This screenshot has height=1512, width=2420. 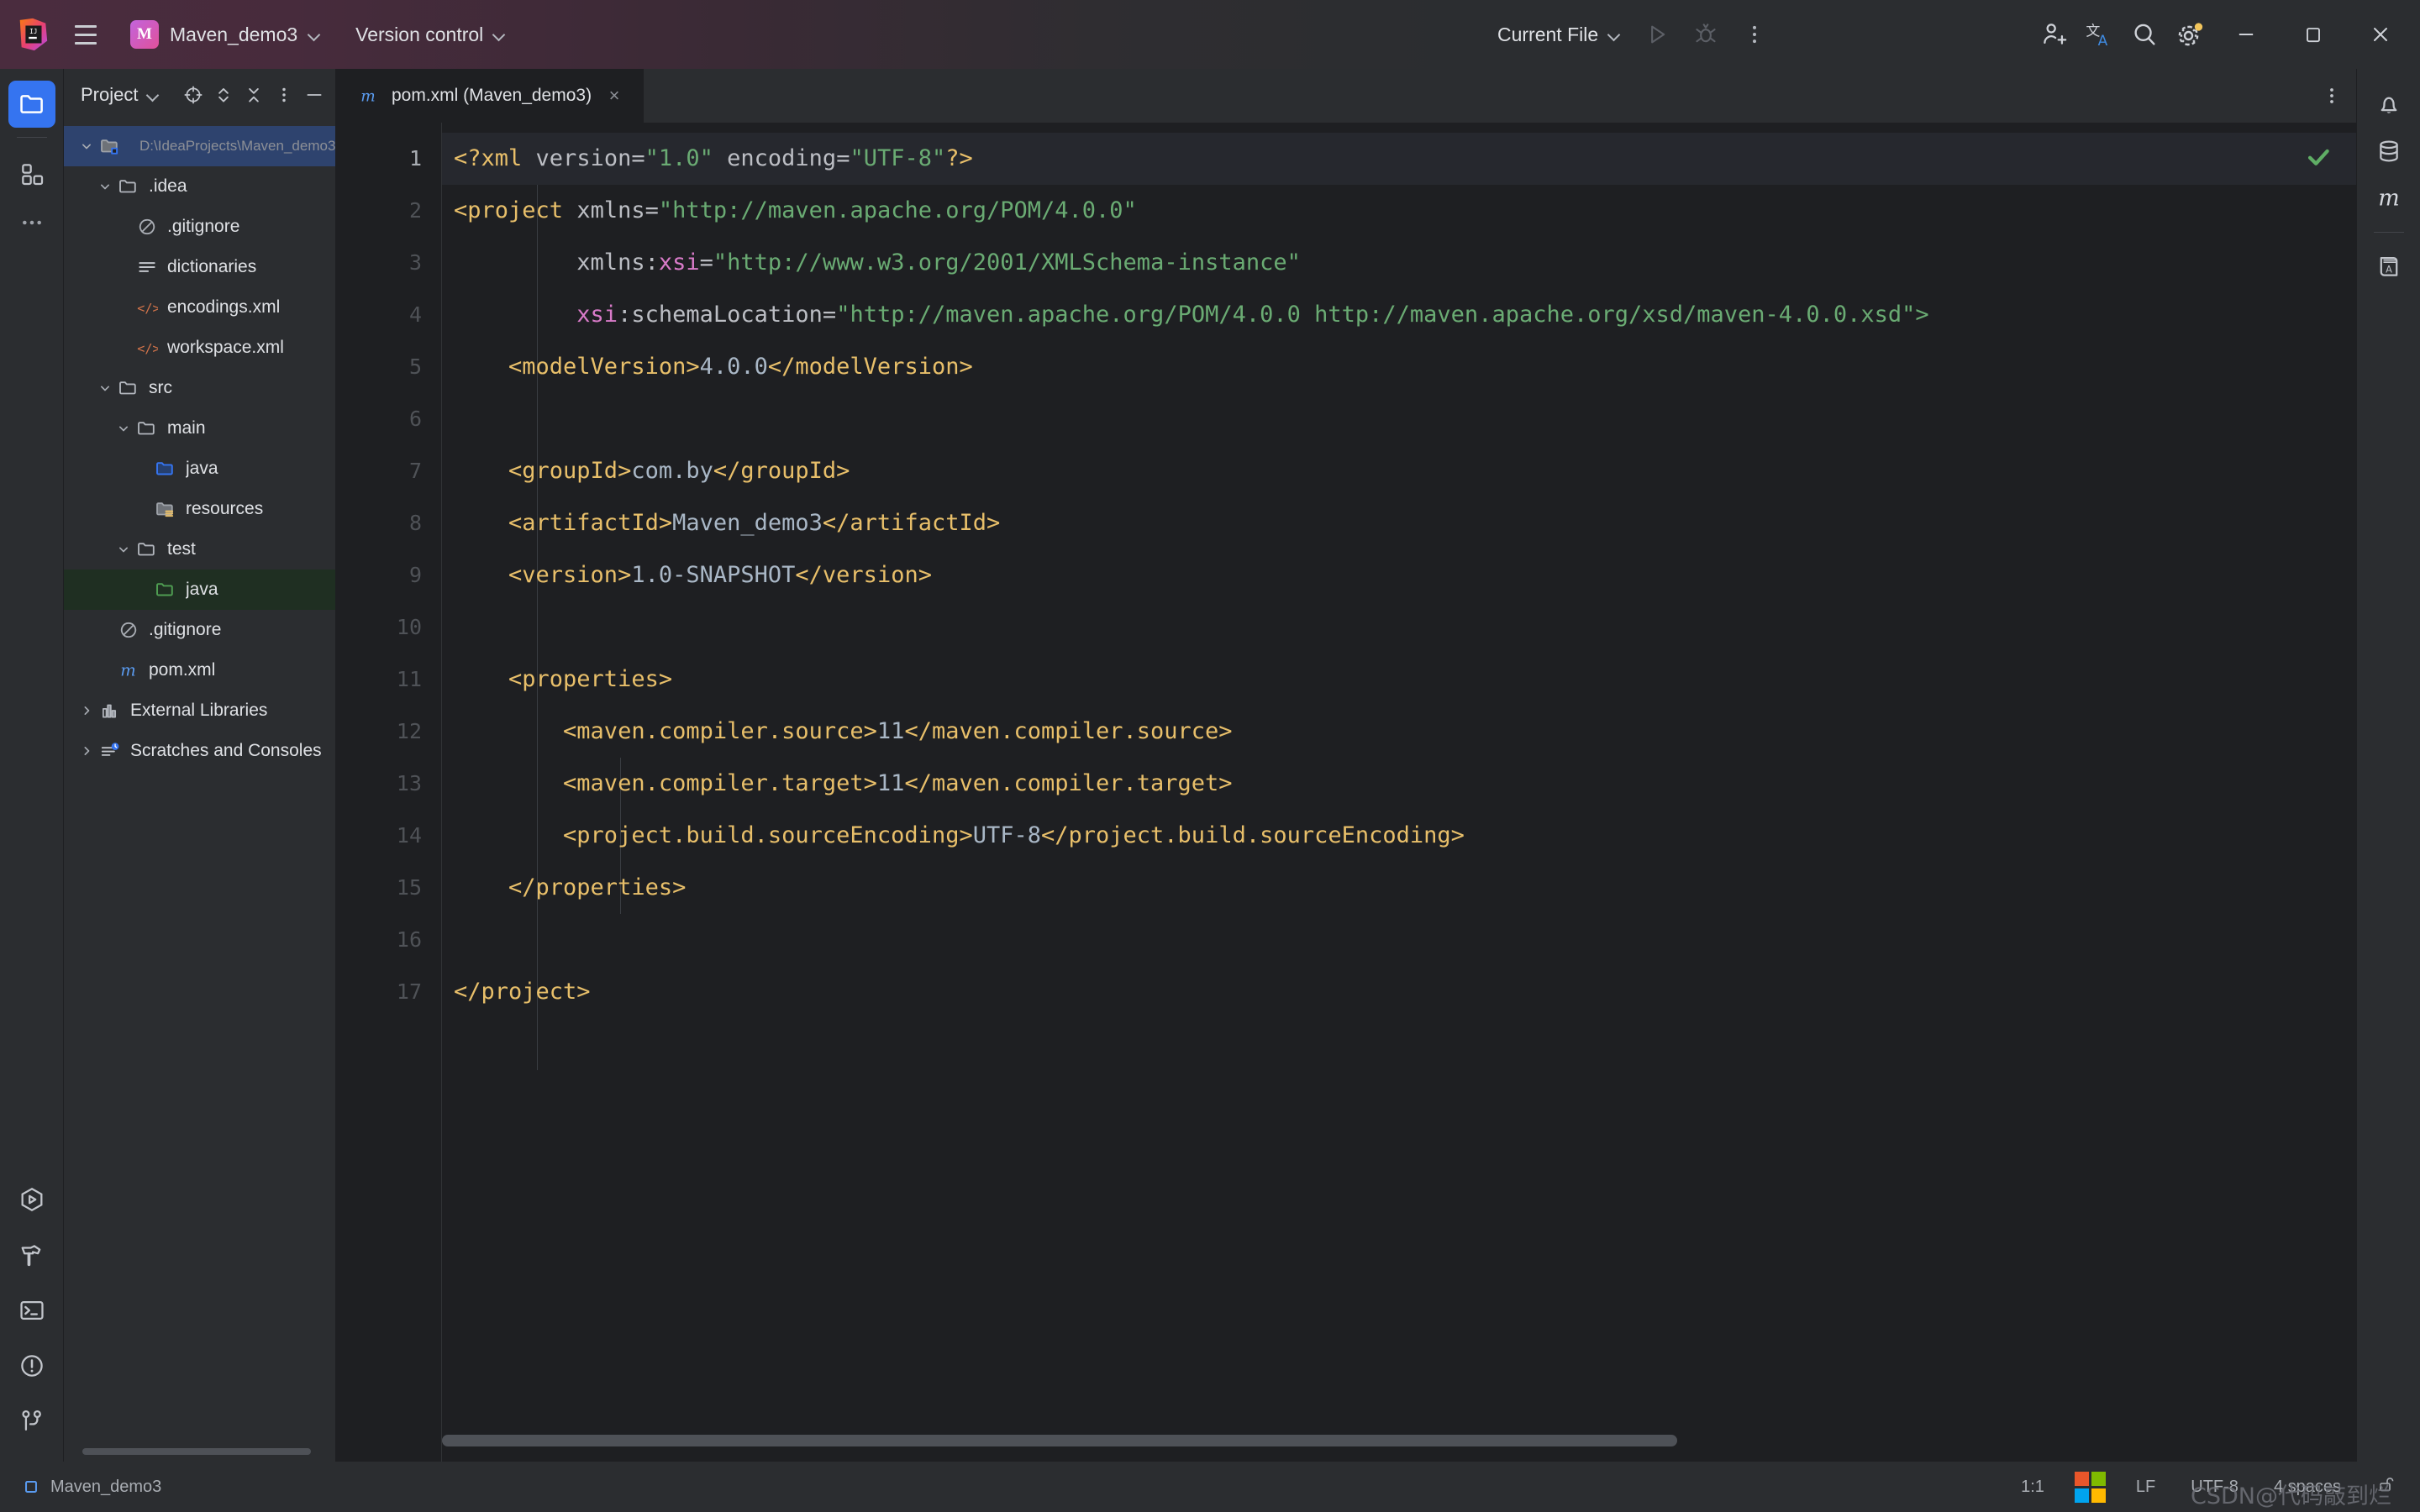 What do you see at coordinates (199, 267) in the screenshot?
I see `tree-node: dictionaries` at bounding box center [199, 267].